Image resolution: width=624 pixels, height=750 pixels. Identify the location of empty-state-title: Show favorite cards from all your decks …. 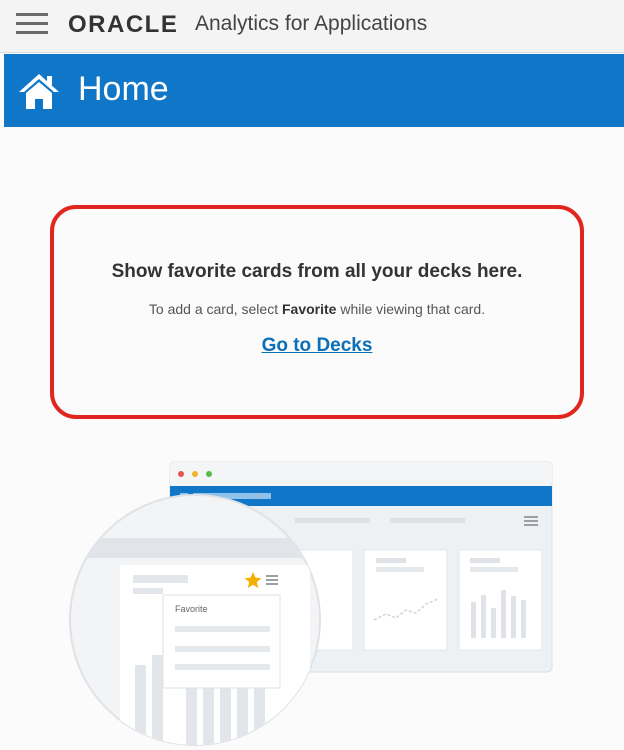
(317, 271).